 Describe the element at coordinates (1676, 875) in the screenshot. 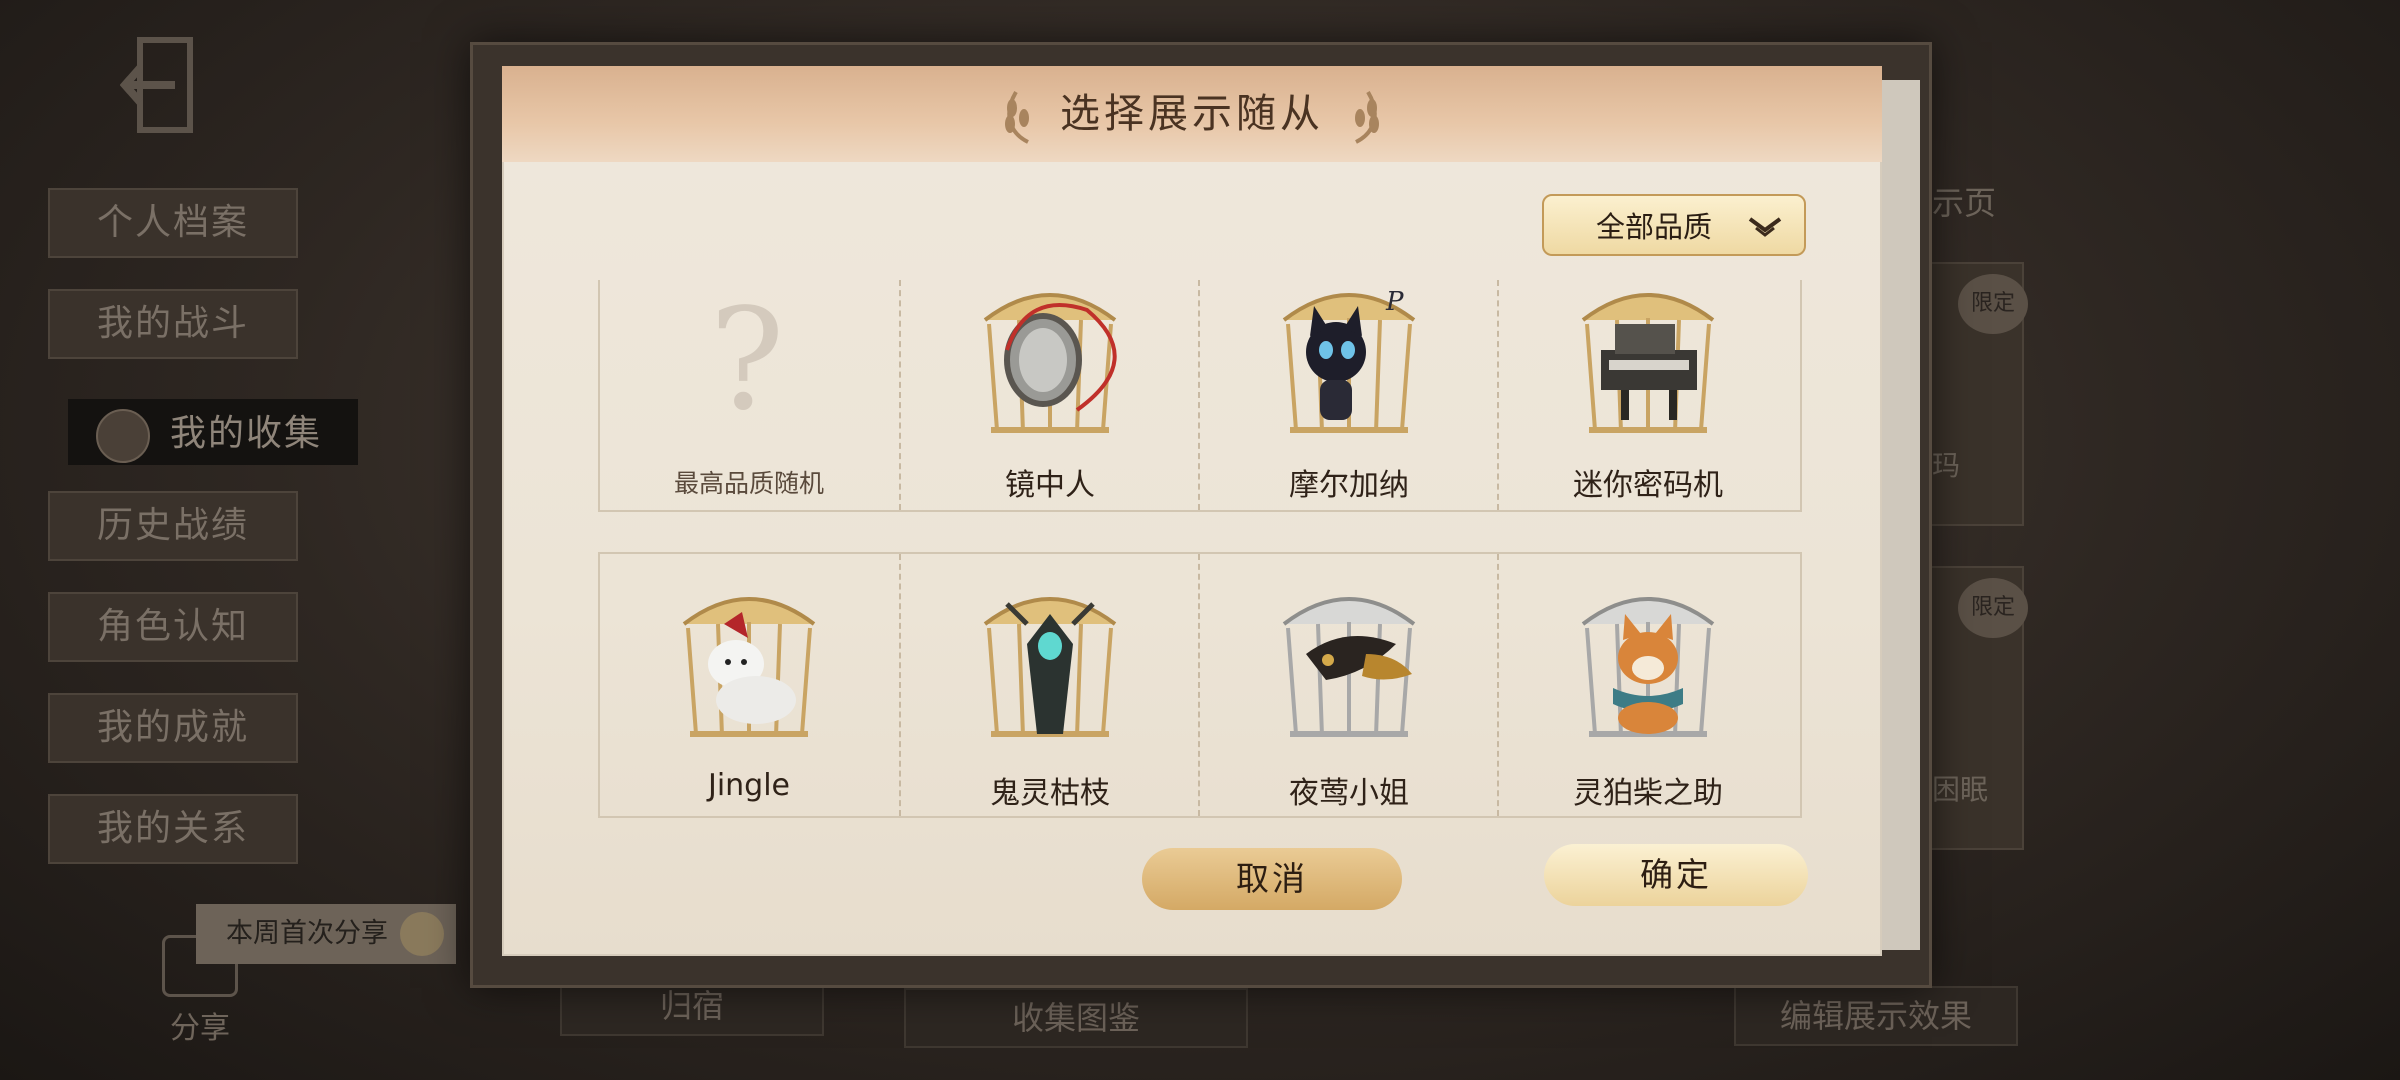

I see `confirm-button: 确定` at that location.